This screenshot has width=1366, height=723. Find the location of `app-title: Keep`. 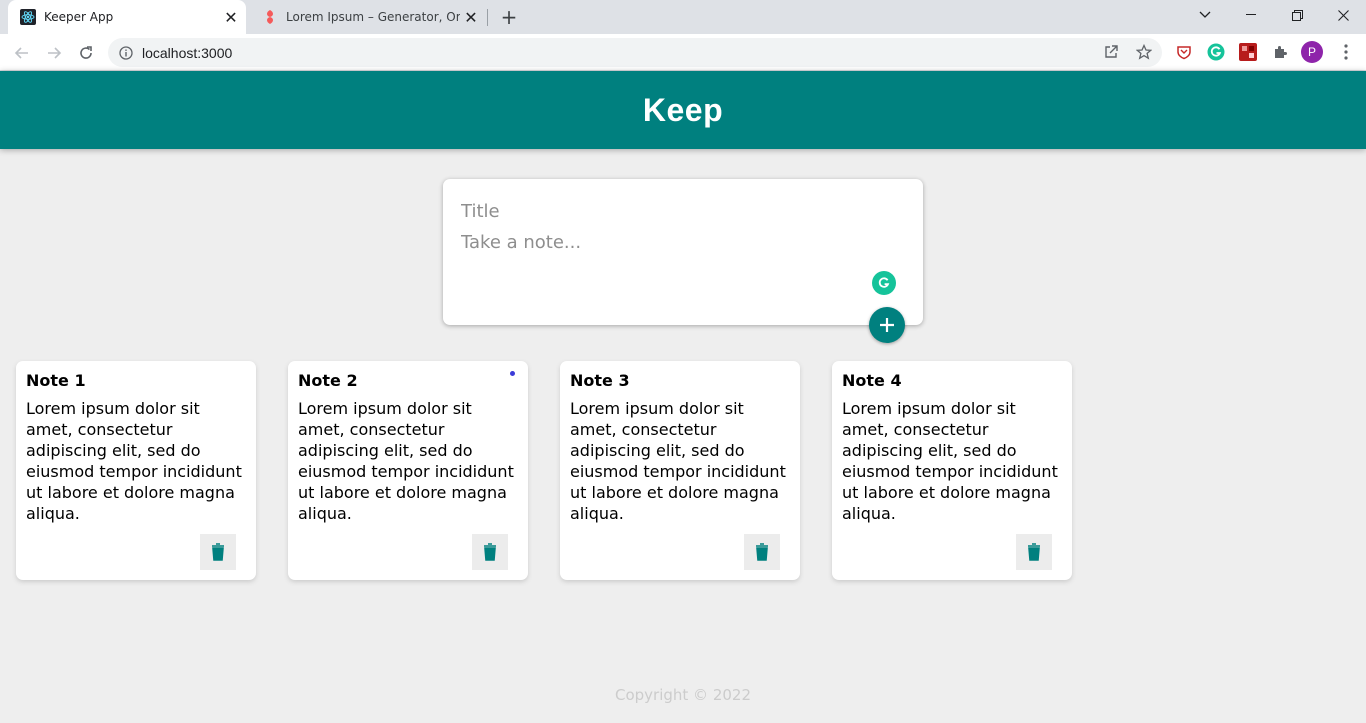

app-title: Keep is located at coordinates (683, 109).